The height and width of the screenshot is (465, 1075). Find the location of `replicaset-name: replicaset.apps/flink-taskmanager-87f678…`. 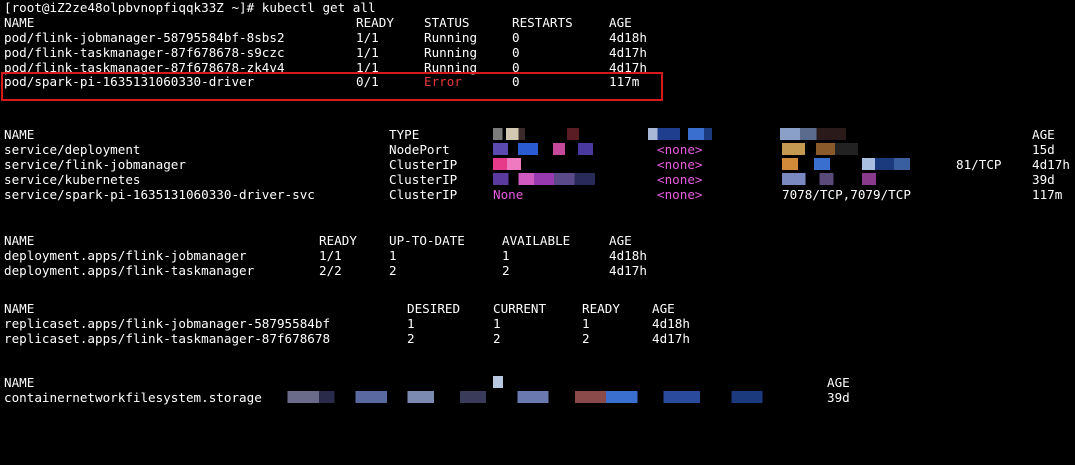

replicaset-name: replicaset.apps/flink-taskmanager-87f678… is located at coordinates (167, 338).